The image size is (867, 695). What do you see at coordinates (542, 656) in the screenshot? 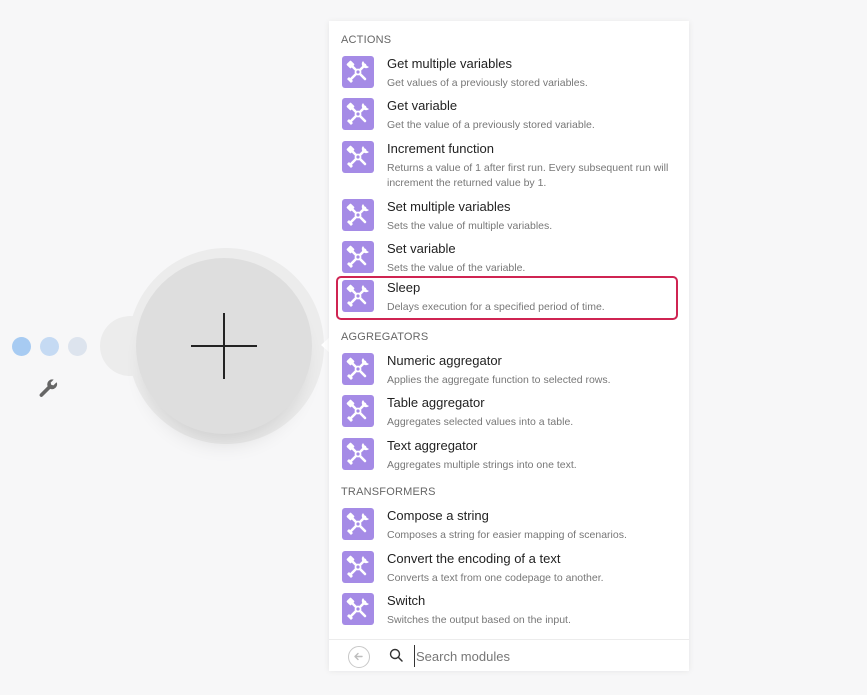
I see `search-input` at bounding box center [542, 656].